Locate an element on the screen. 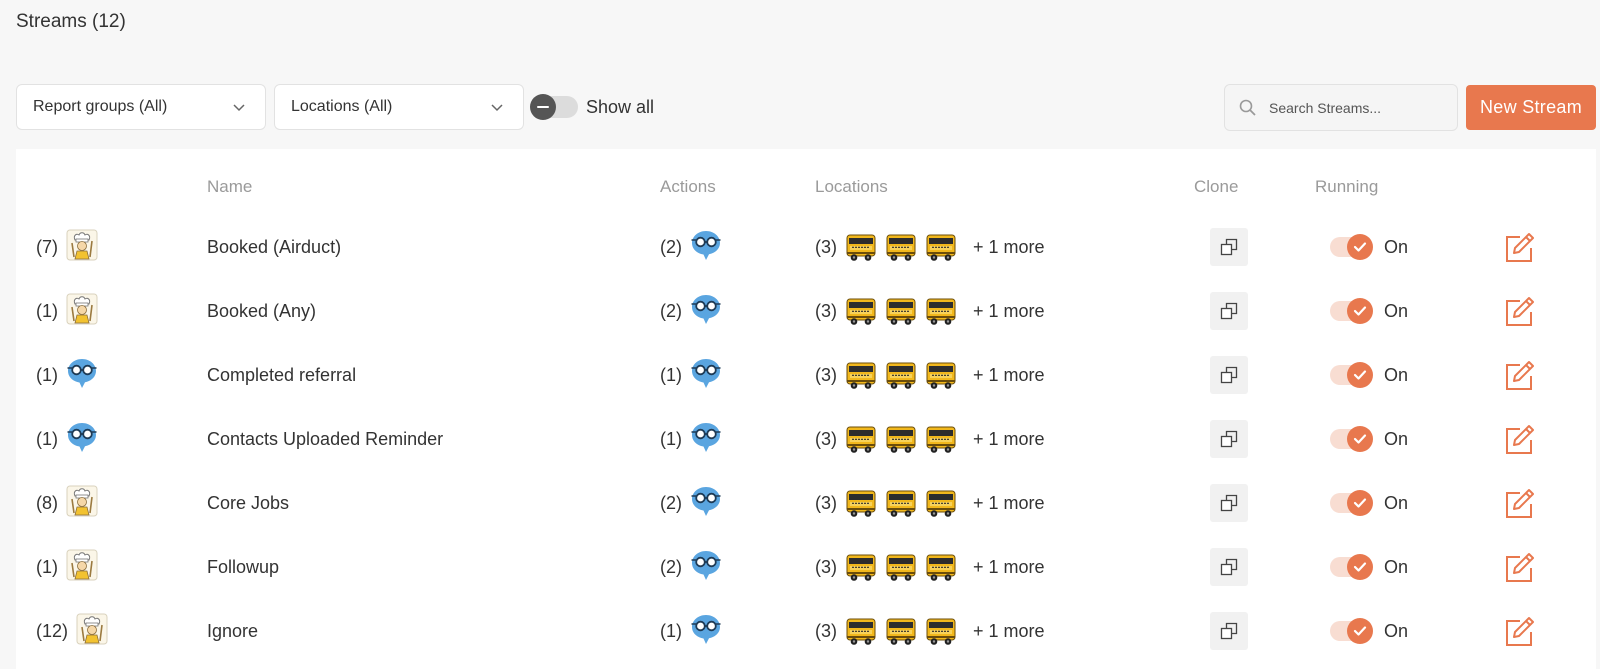 The width and height of the screenshot is (1600, 669). stream-name: Completed referral is located at coordinates (281, 375).